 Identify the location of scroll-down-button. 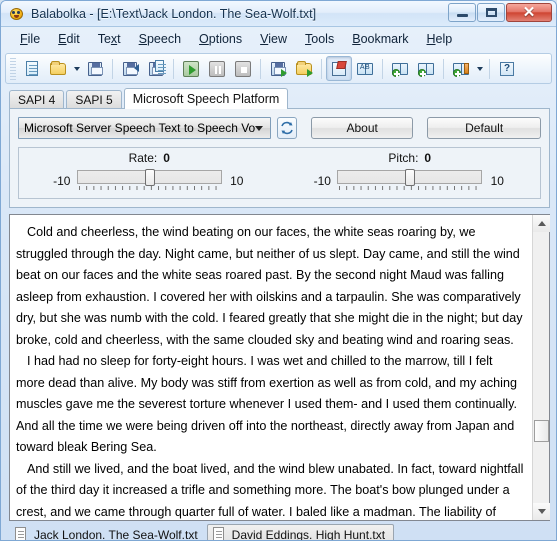
(541, 511).